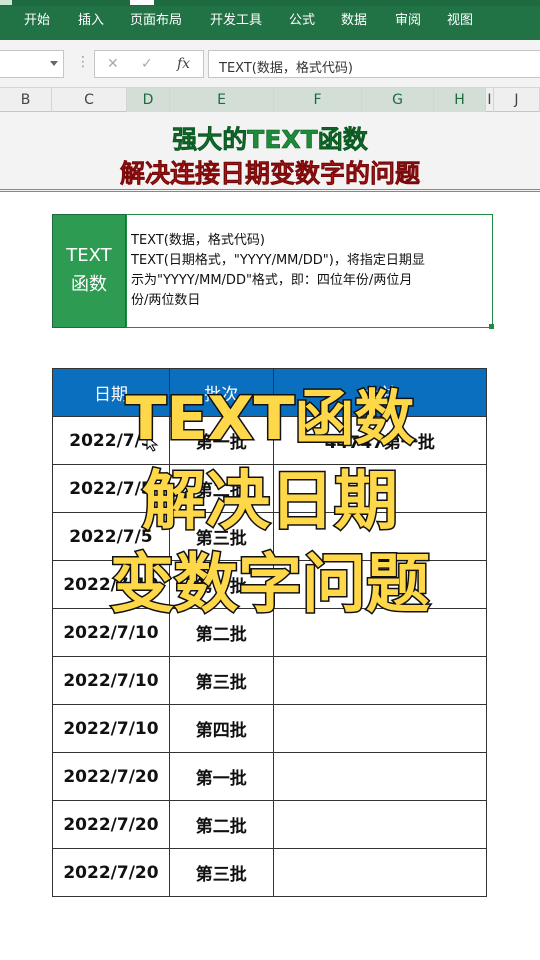  Describe the element at coordinates (89, 284) in the screenshot. I see `function-label-line2: 函数` at that location.